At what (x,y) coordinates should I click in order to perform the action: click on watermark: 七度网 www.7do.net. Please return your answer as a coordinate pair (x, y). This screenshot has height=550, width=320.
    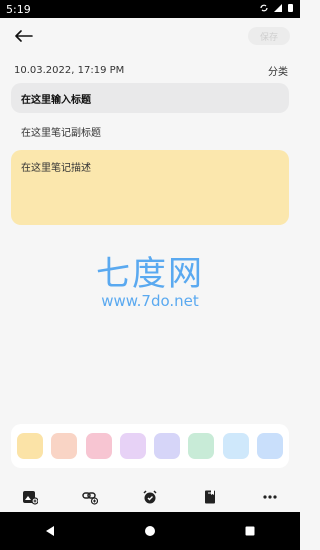
    Looking at the image, I should click on (150, 284).